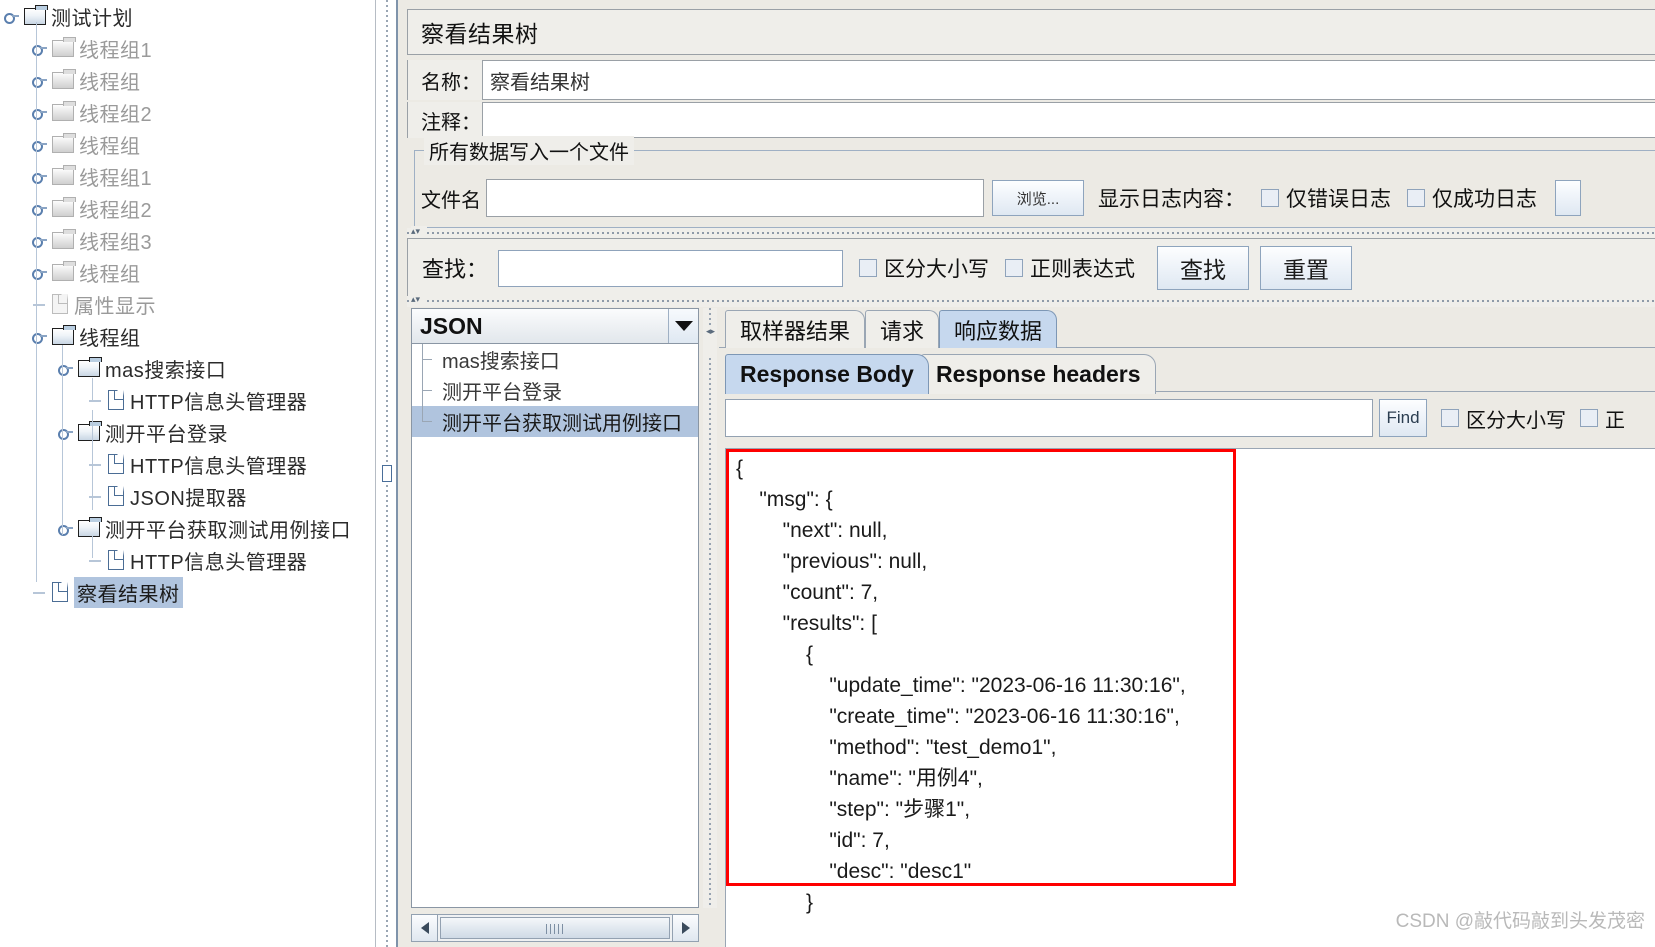 This screenshot has height=947, width=1655. Describe the element at coordinates (1568, 198) in the screenshot. I see `configure-button` at that location.